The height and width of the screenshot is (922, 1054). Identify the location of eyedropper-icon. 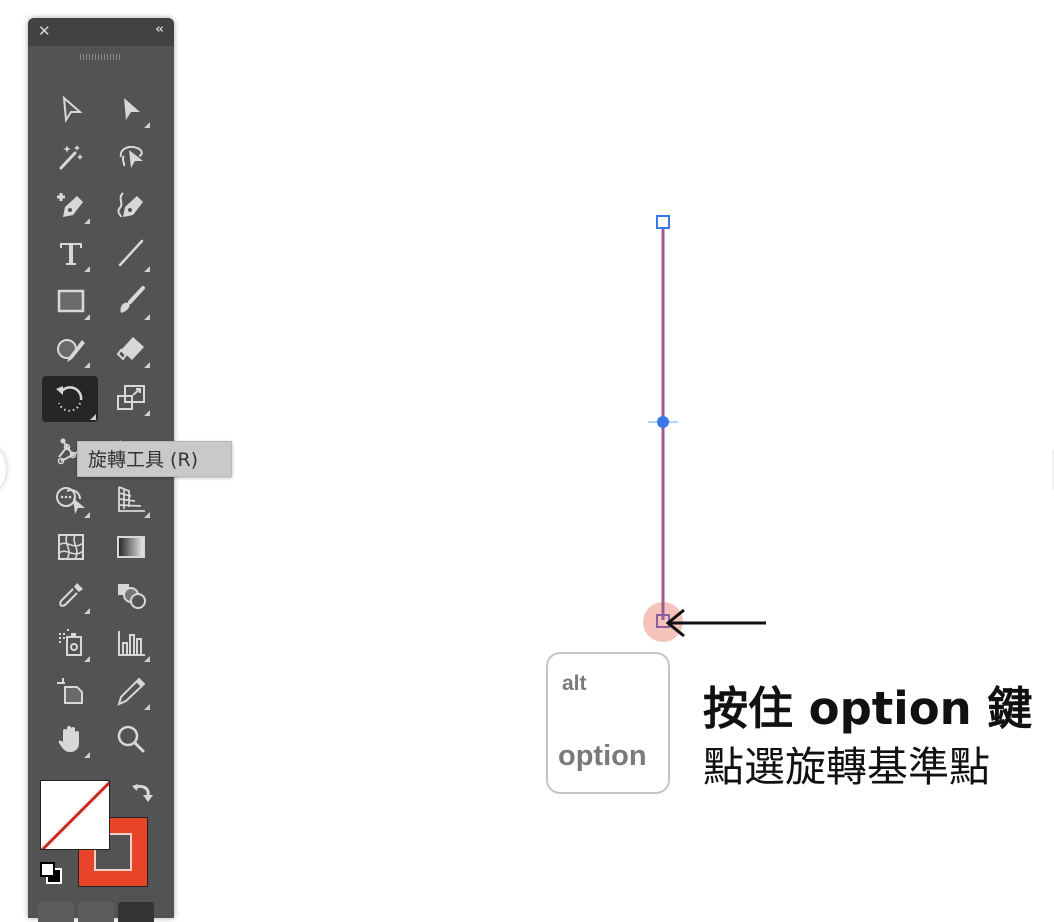
(71, 595).